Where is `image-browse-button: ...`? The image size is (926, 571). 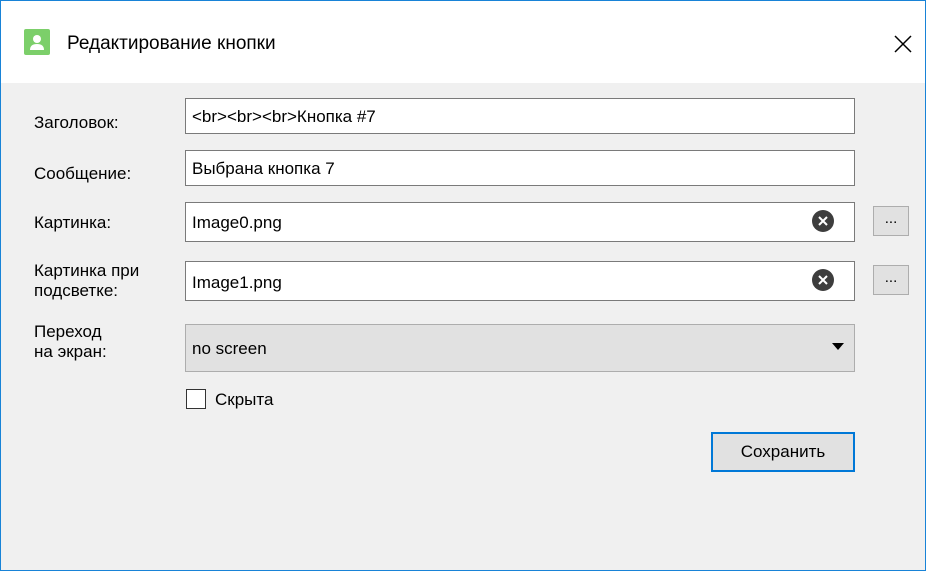
image-browse-button: ... is located at coordinates (891, 221).